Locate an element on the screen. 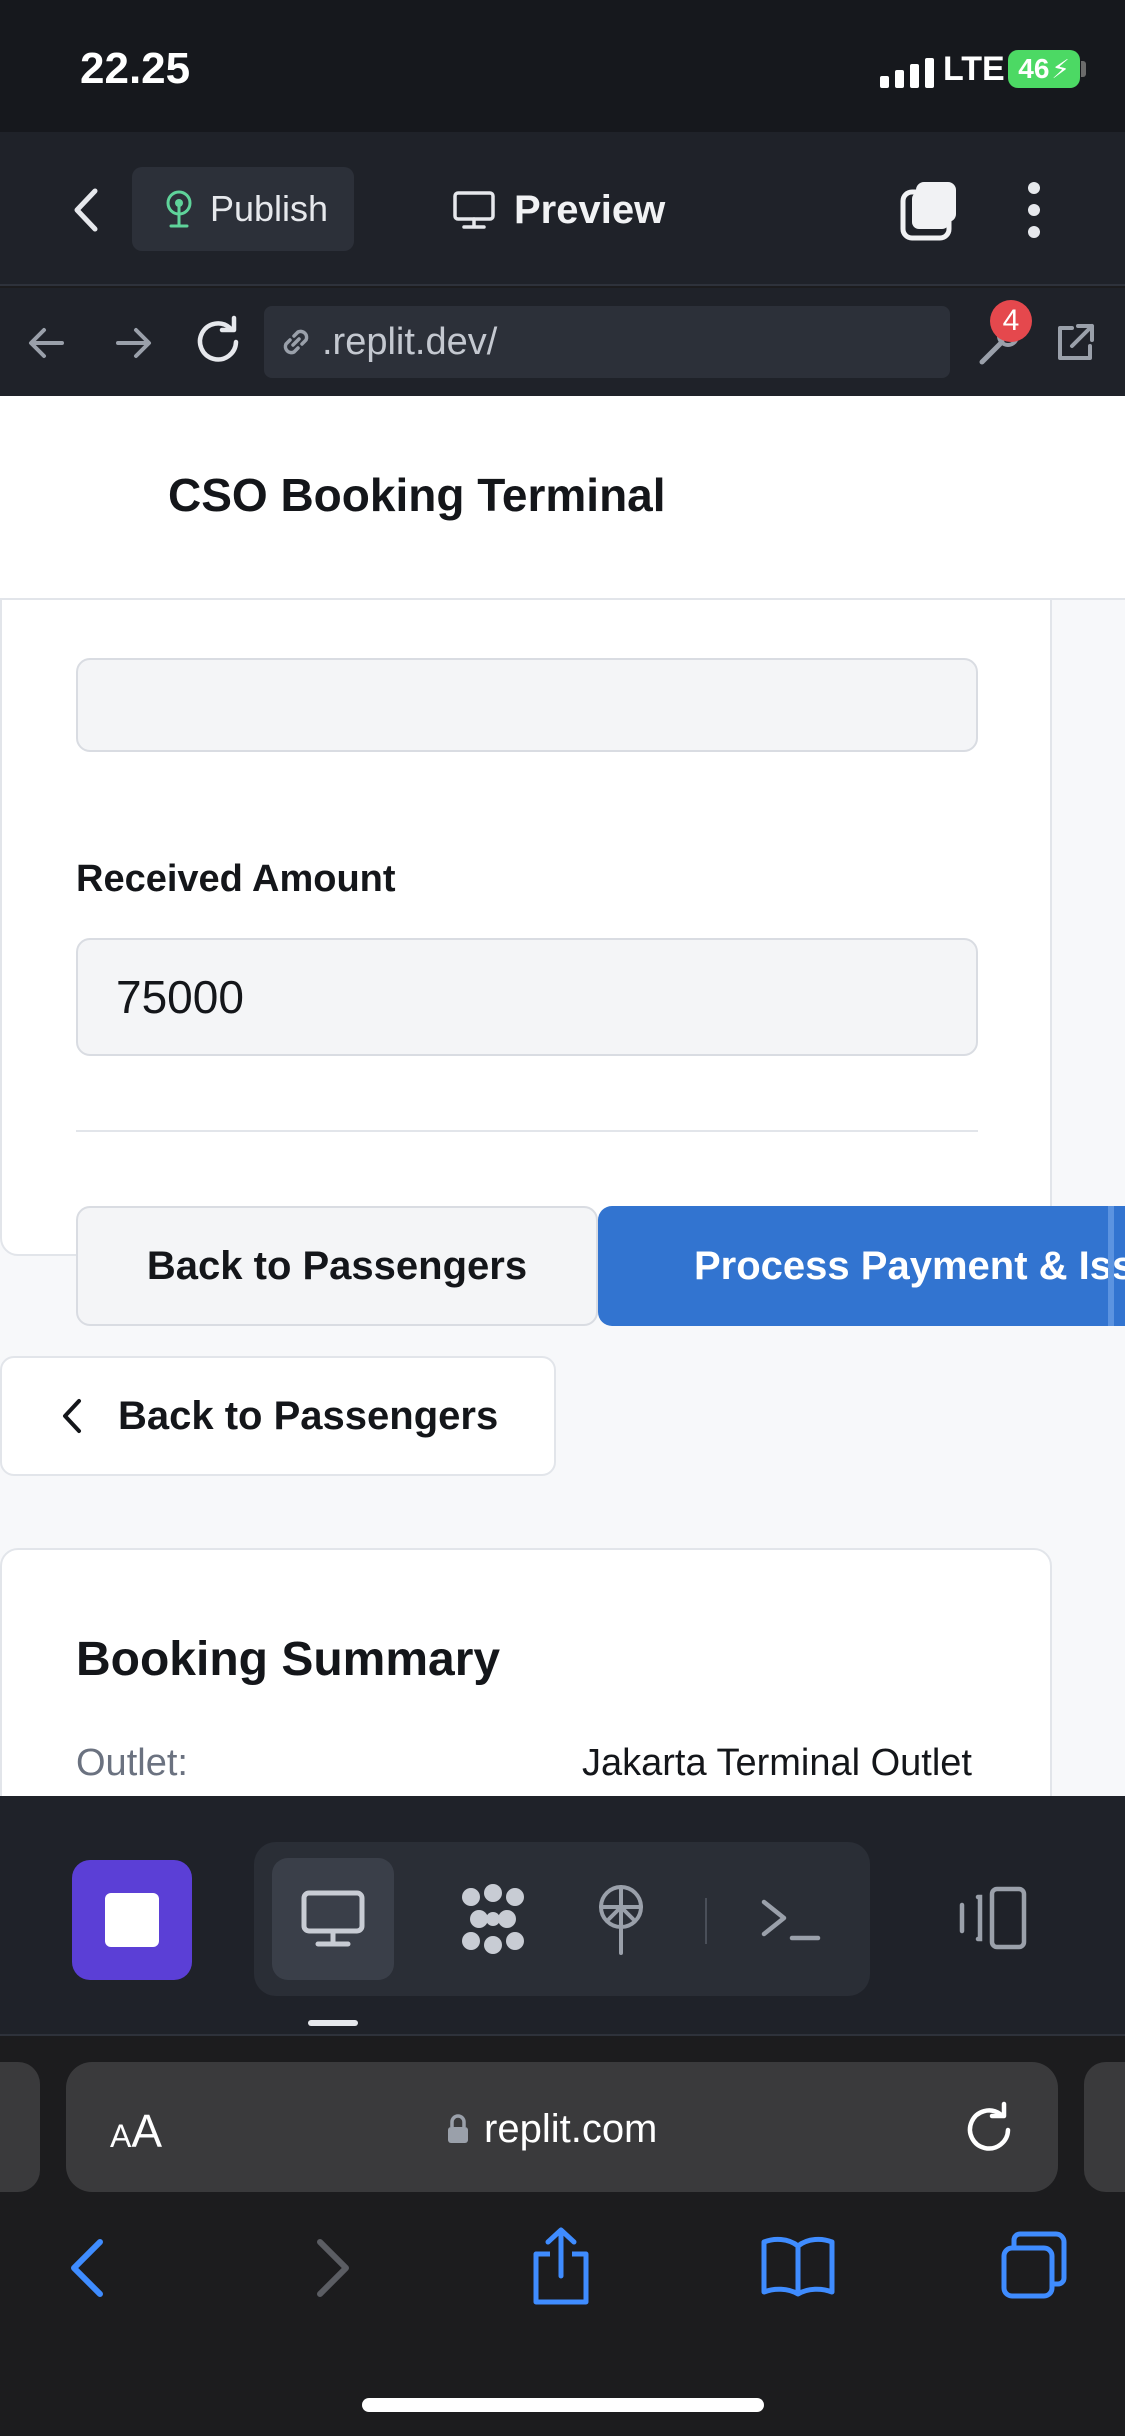  lock-icon is located at coordinates (458, 2128).